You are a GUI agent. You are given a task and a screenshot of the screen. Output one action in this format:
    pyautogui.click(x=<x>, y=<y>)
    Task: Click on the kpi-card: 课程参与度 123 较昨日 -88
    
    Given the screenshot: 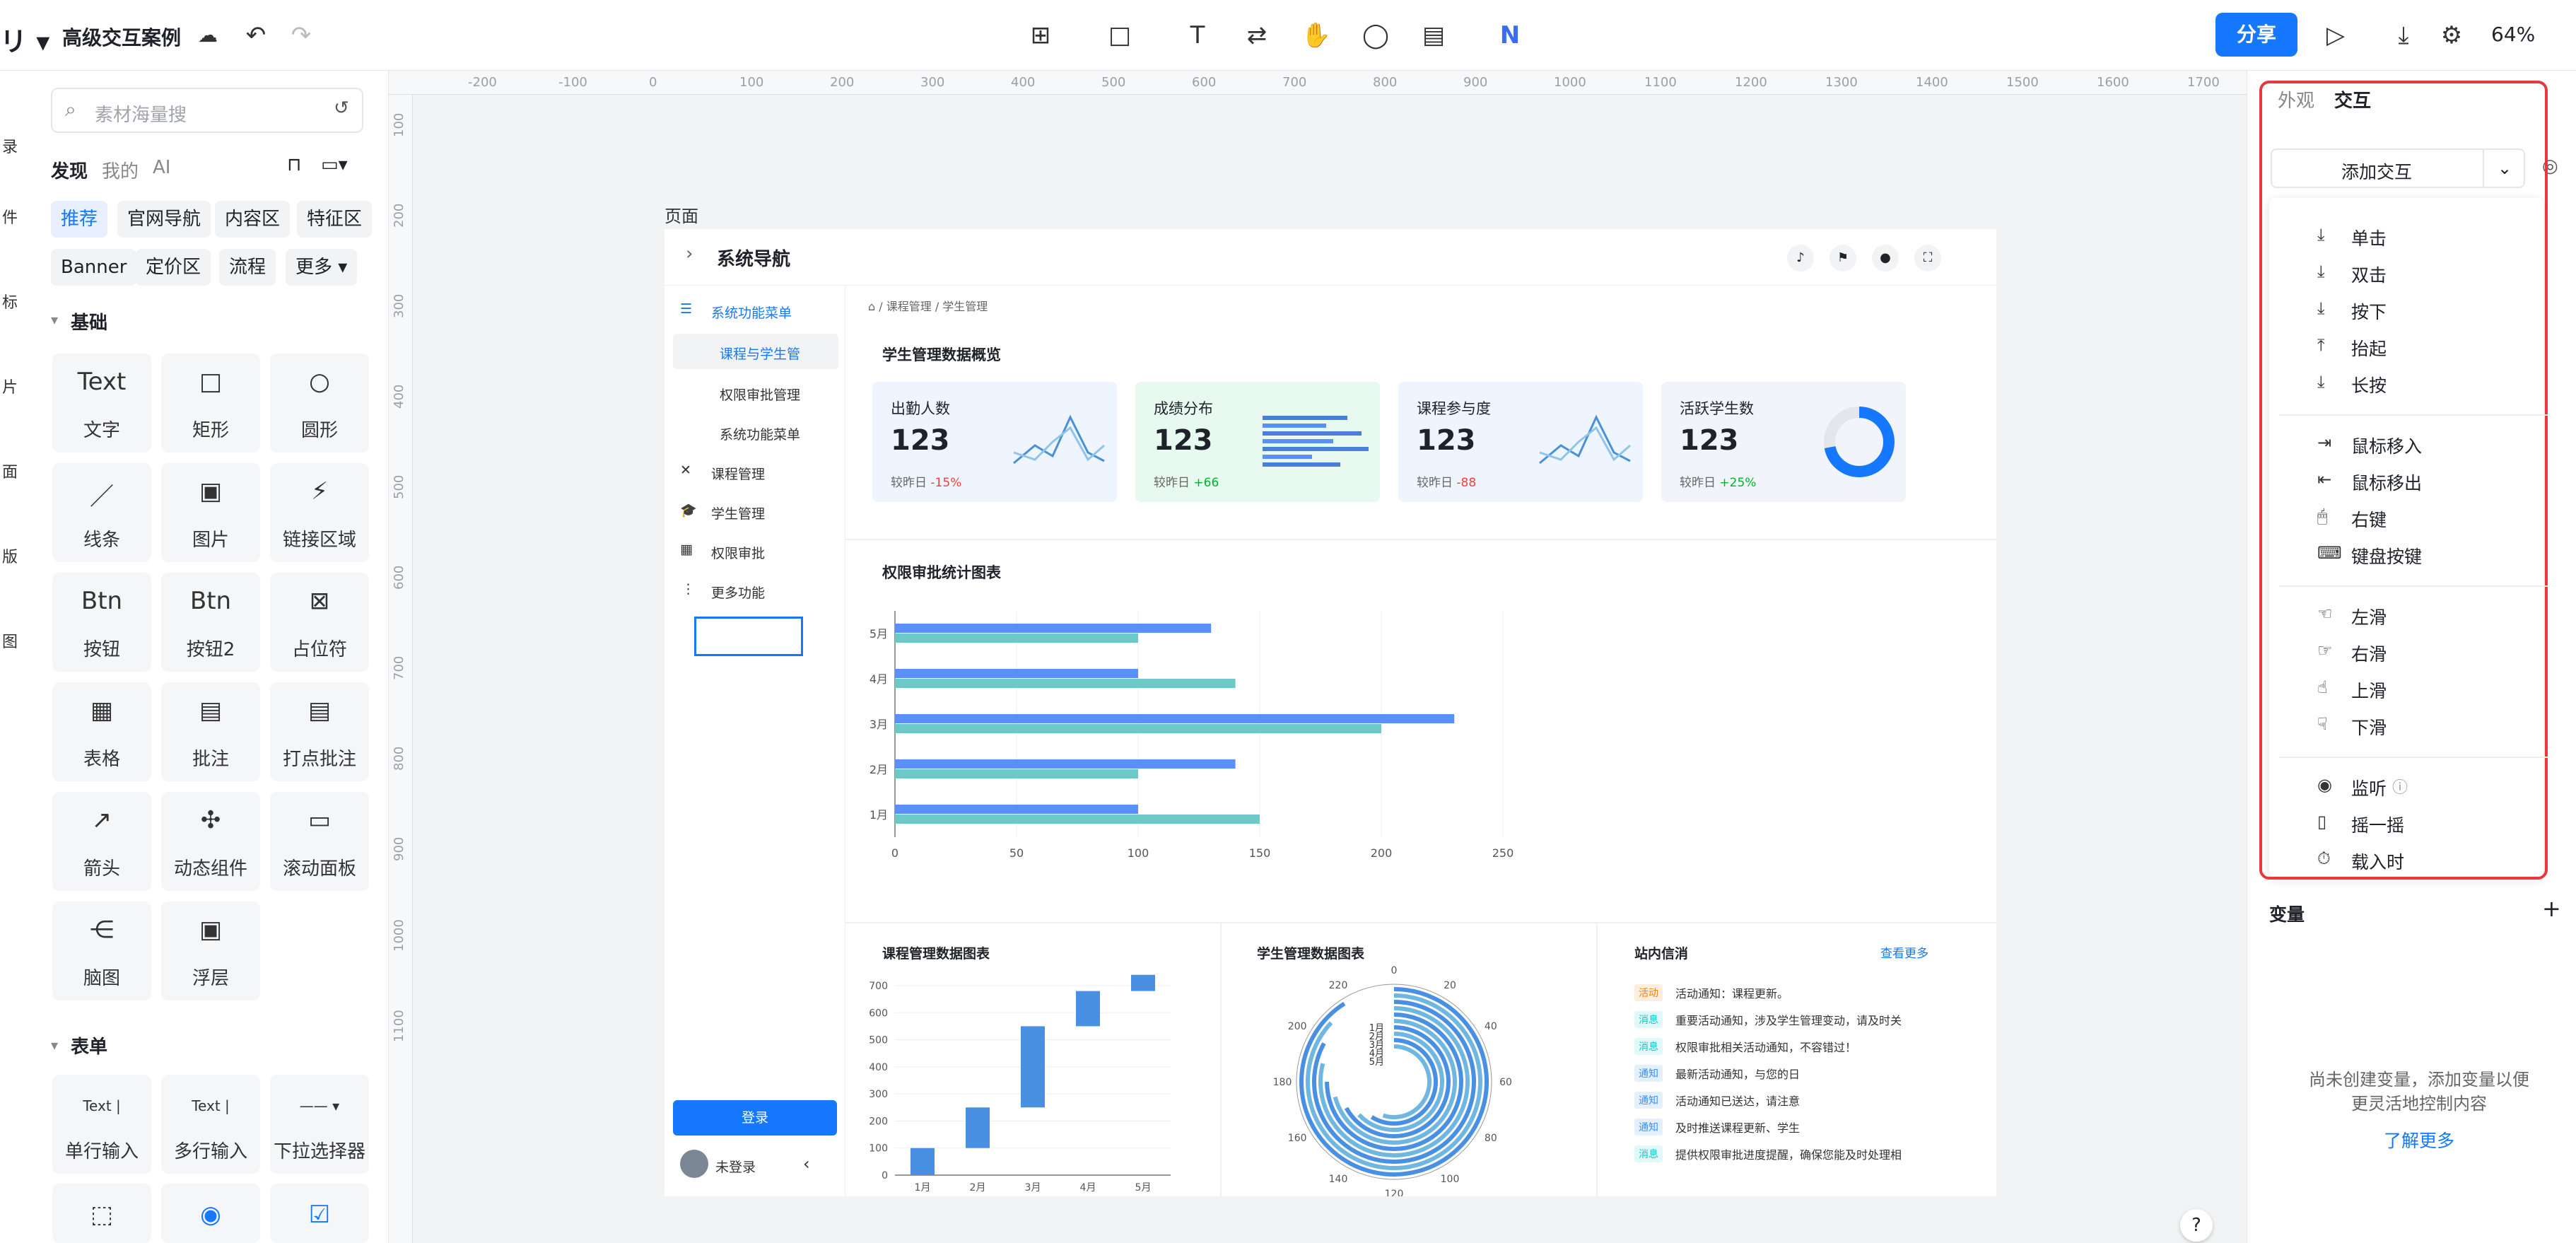 What is the action you would take?
    pyautogui.click(x=1521, y=442)
    